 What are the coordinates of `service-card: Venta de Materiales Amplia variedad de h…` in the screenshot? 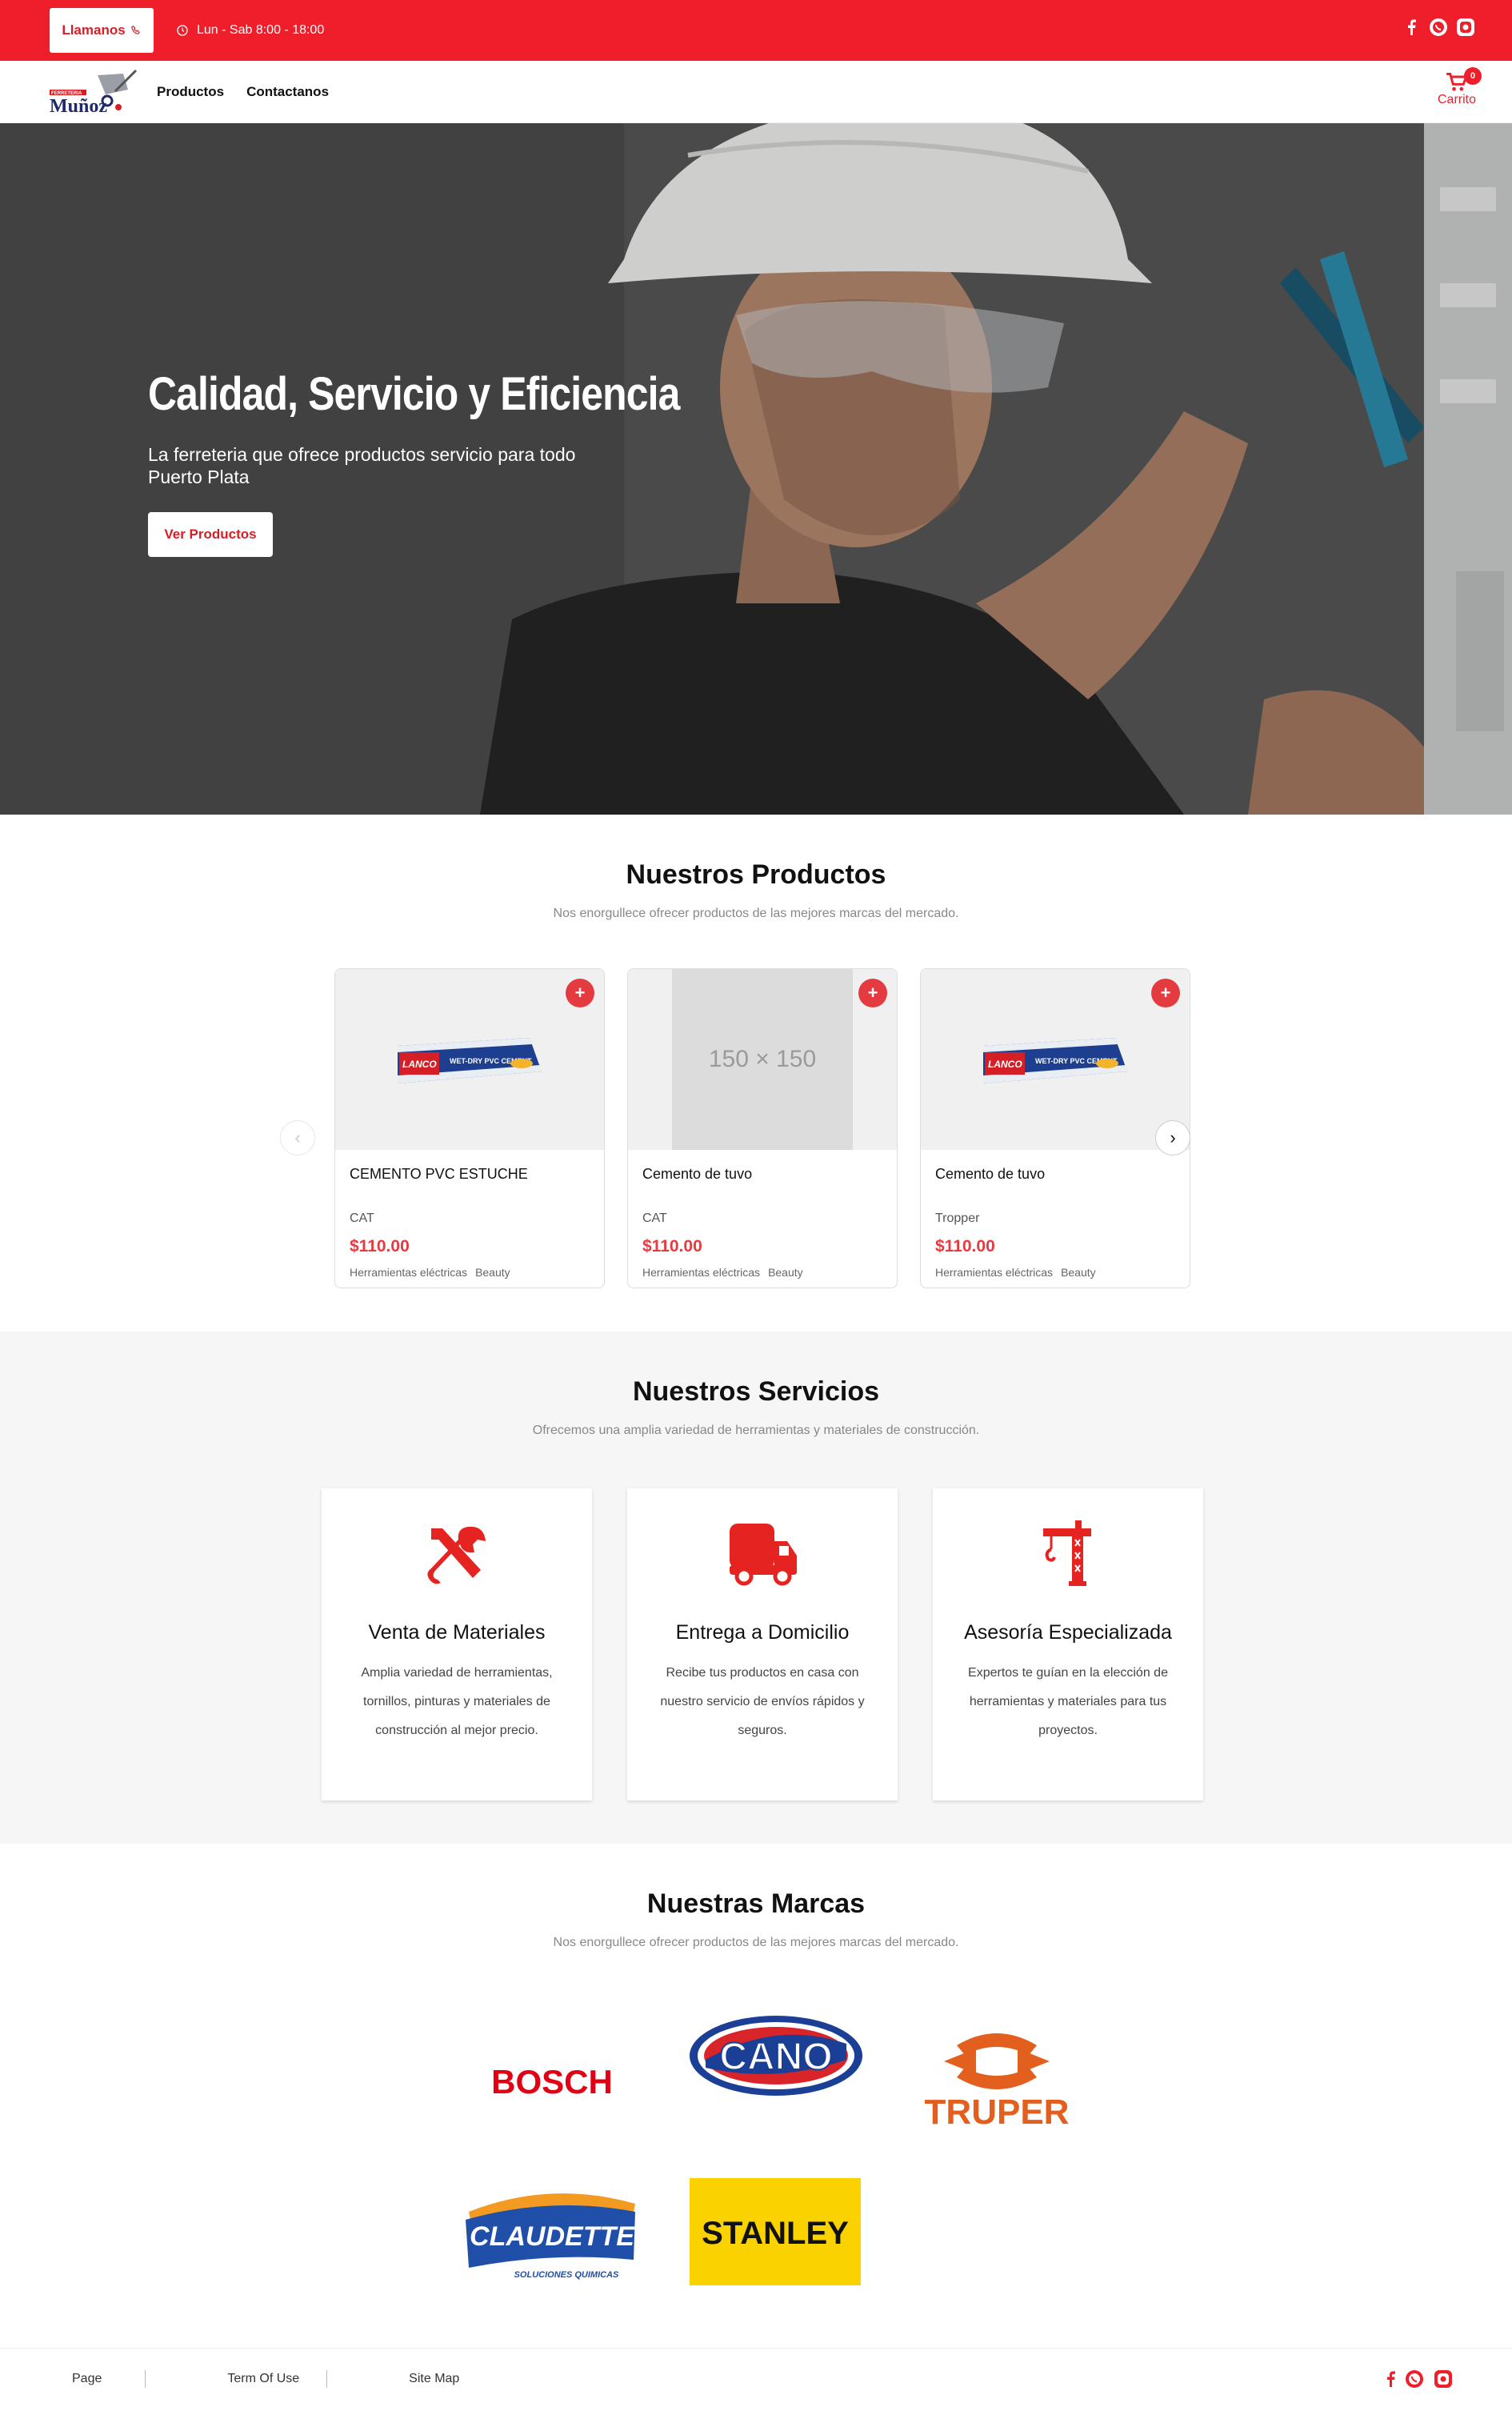 It's located at (457, 1644).